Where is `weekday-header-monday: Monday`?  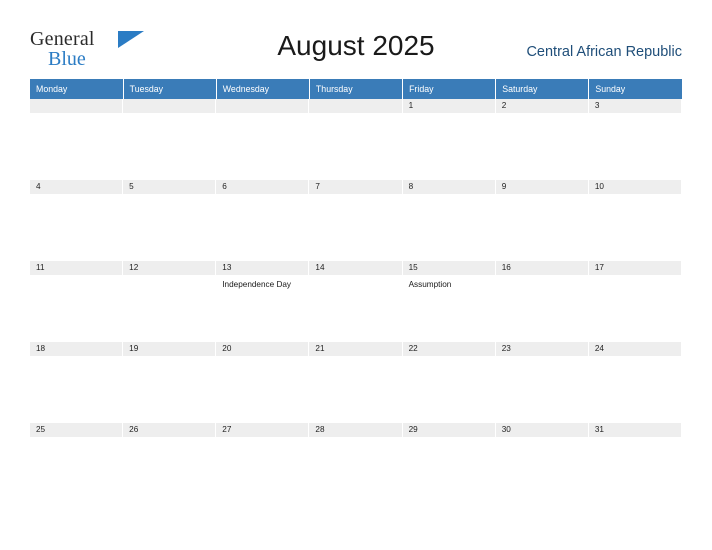 weekday-header-monday: Monday is located at coordinates (77, 89).